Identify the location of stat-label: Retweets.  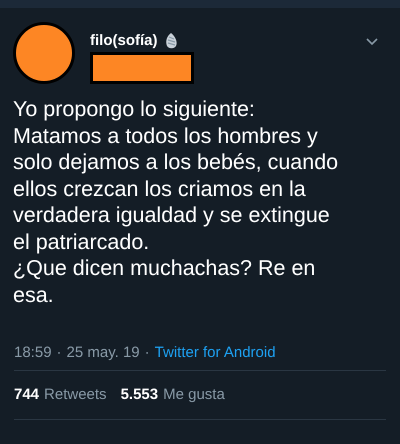
(75, 395).